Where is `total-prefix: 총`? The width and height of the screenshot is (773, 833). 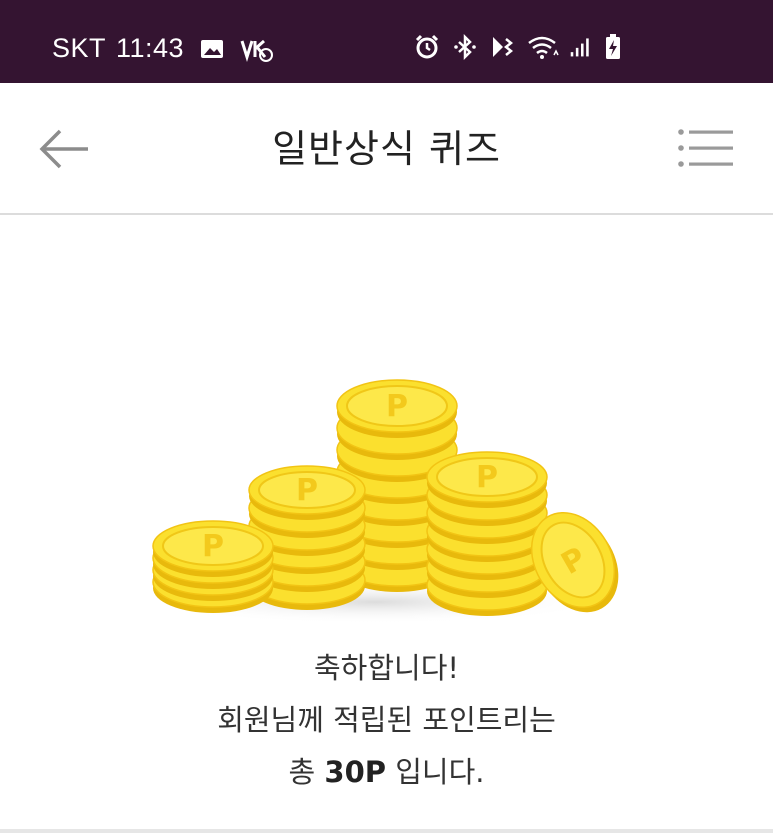 total-prefix: 총 is located at coordinates (306, 772).